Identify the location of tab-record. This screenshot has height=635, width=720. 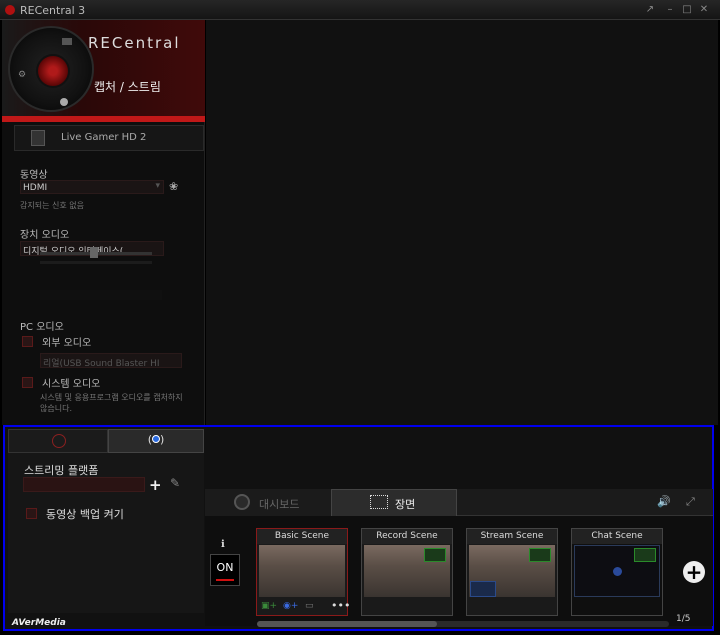
(58, 441).